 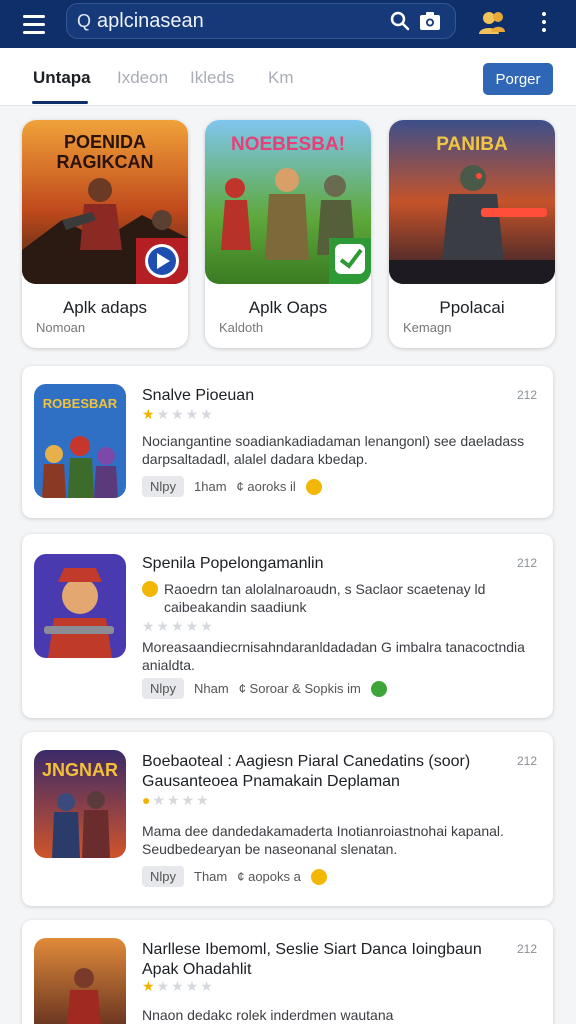 I want to click on app-meta: Nlpy 1ham ¢ aoroks il, so click(x=232, y=486).